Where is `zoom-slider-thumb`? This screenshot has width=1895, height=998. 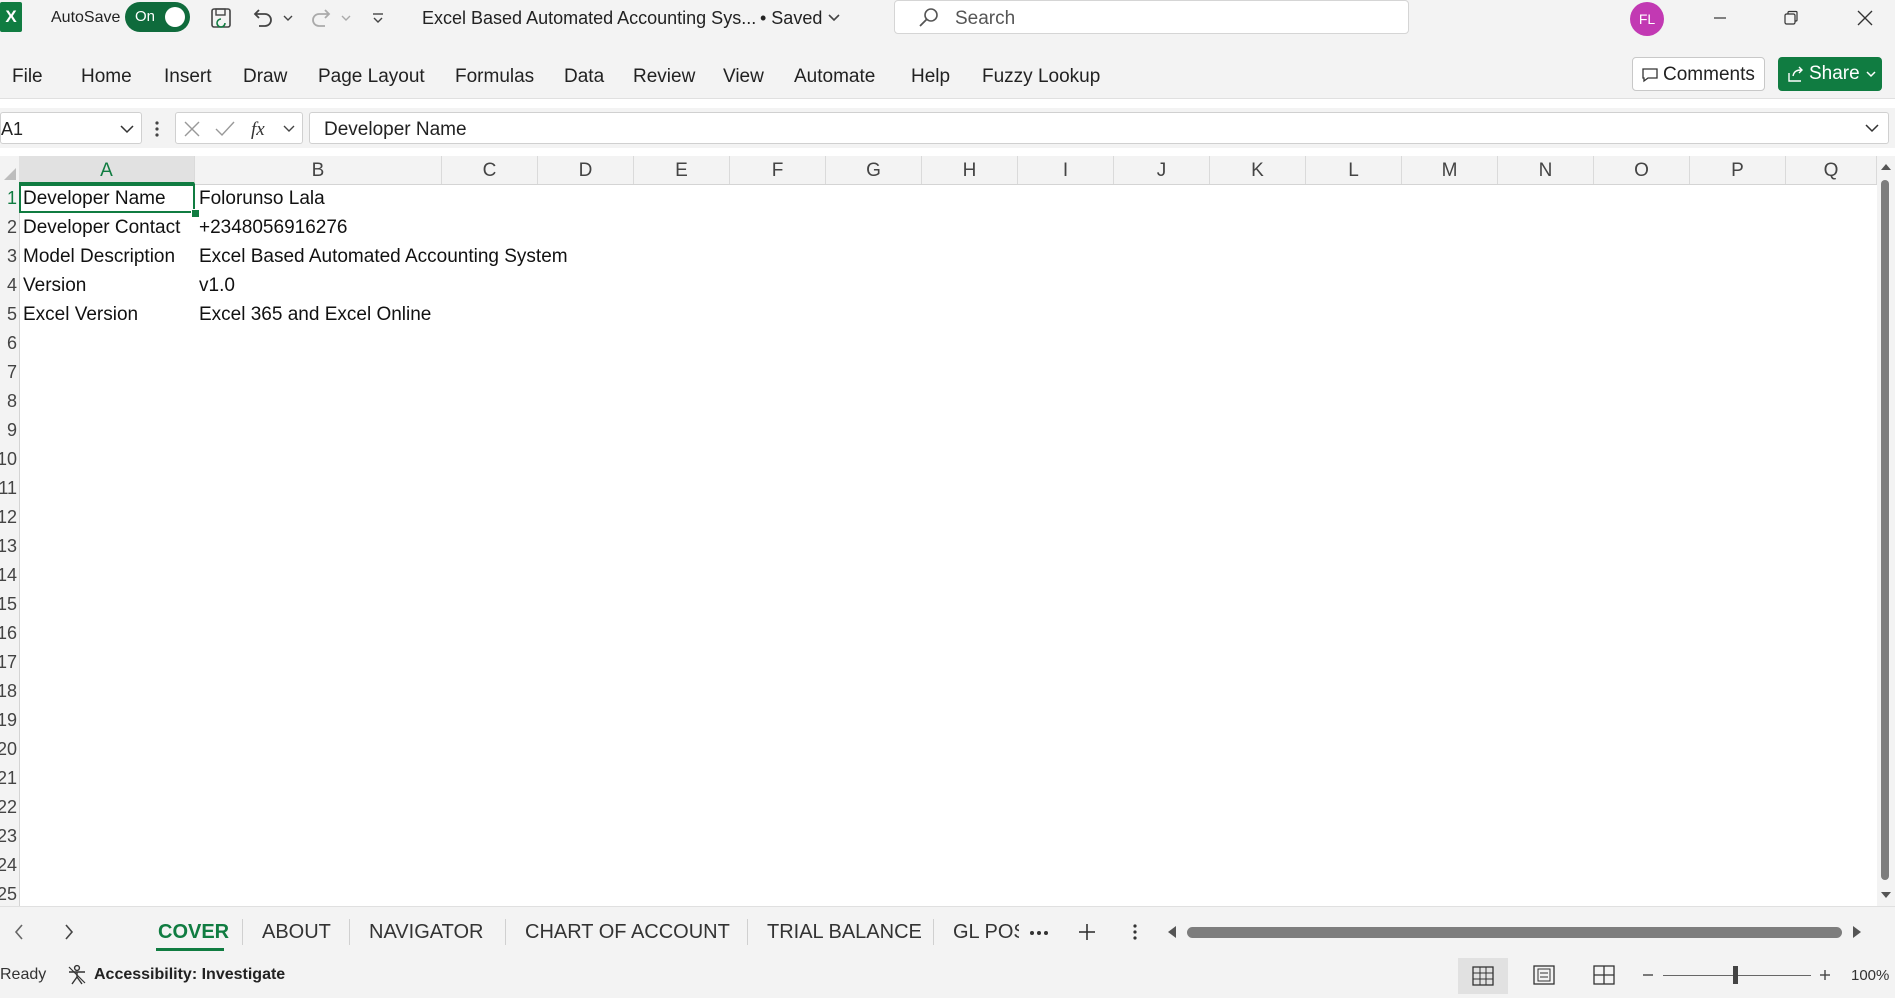 zoom-slider-thumb is located at coordinates (1735, 975).